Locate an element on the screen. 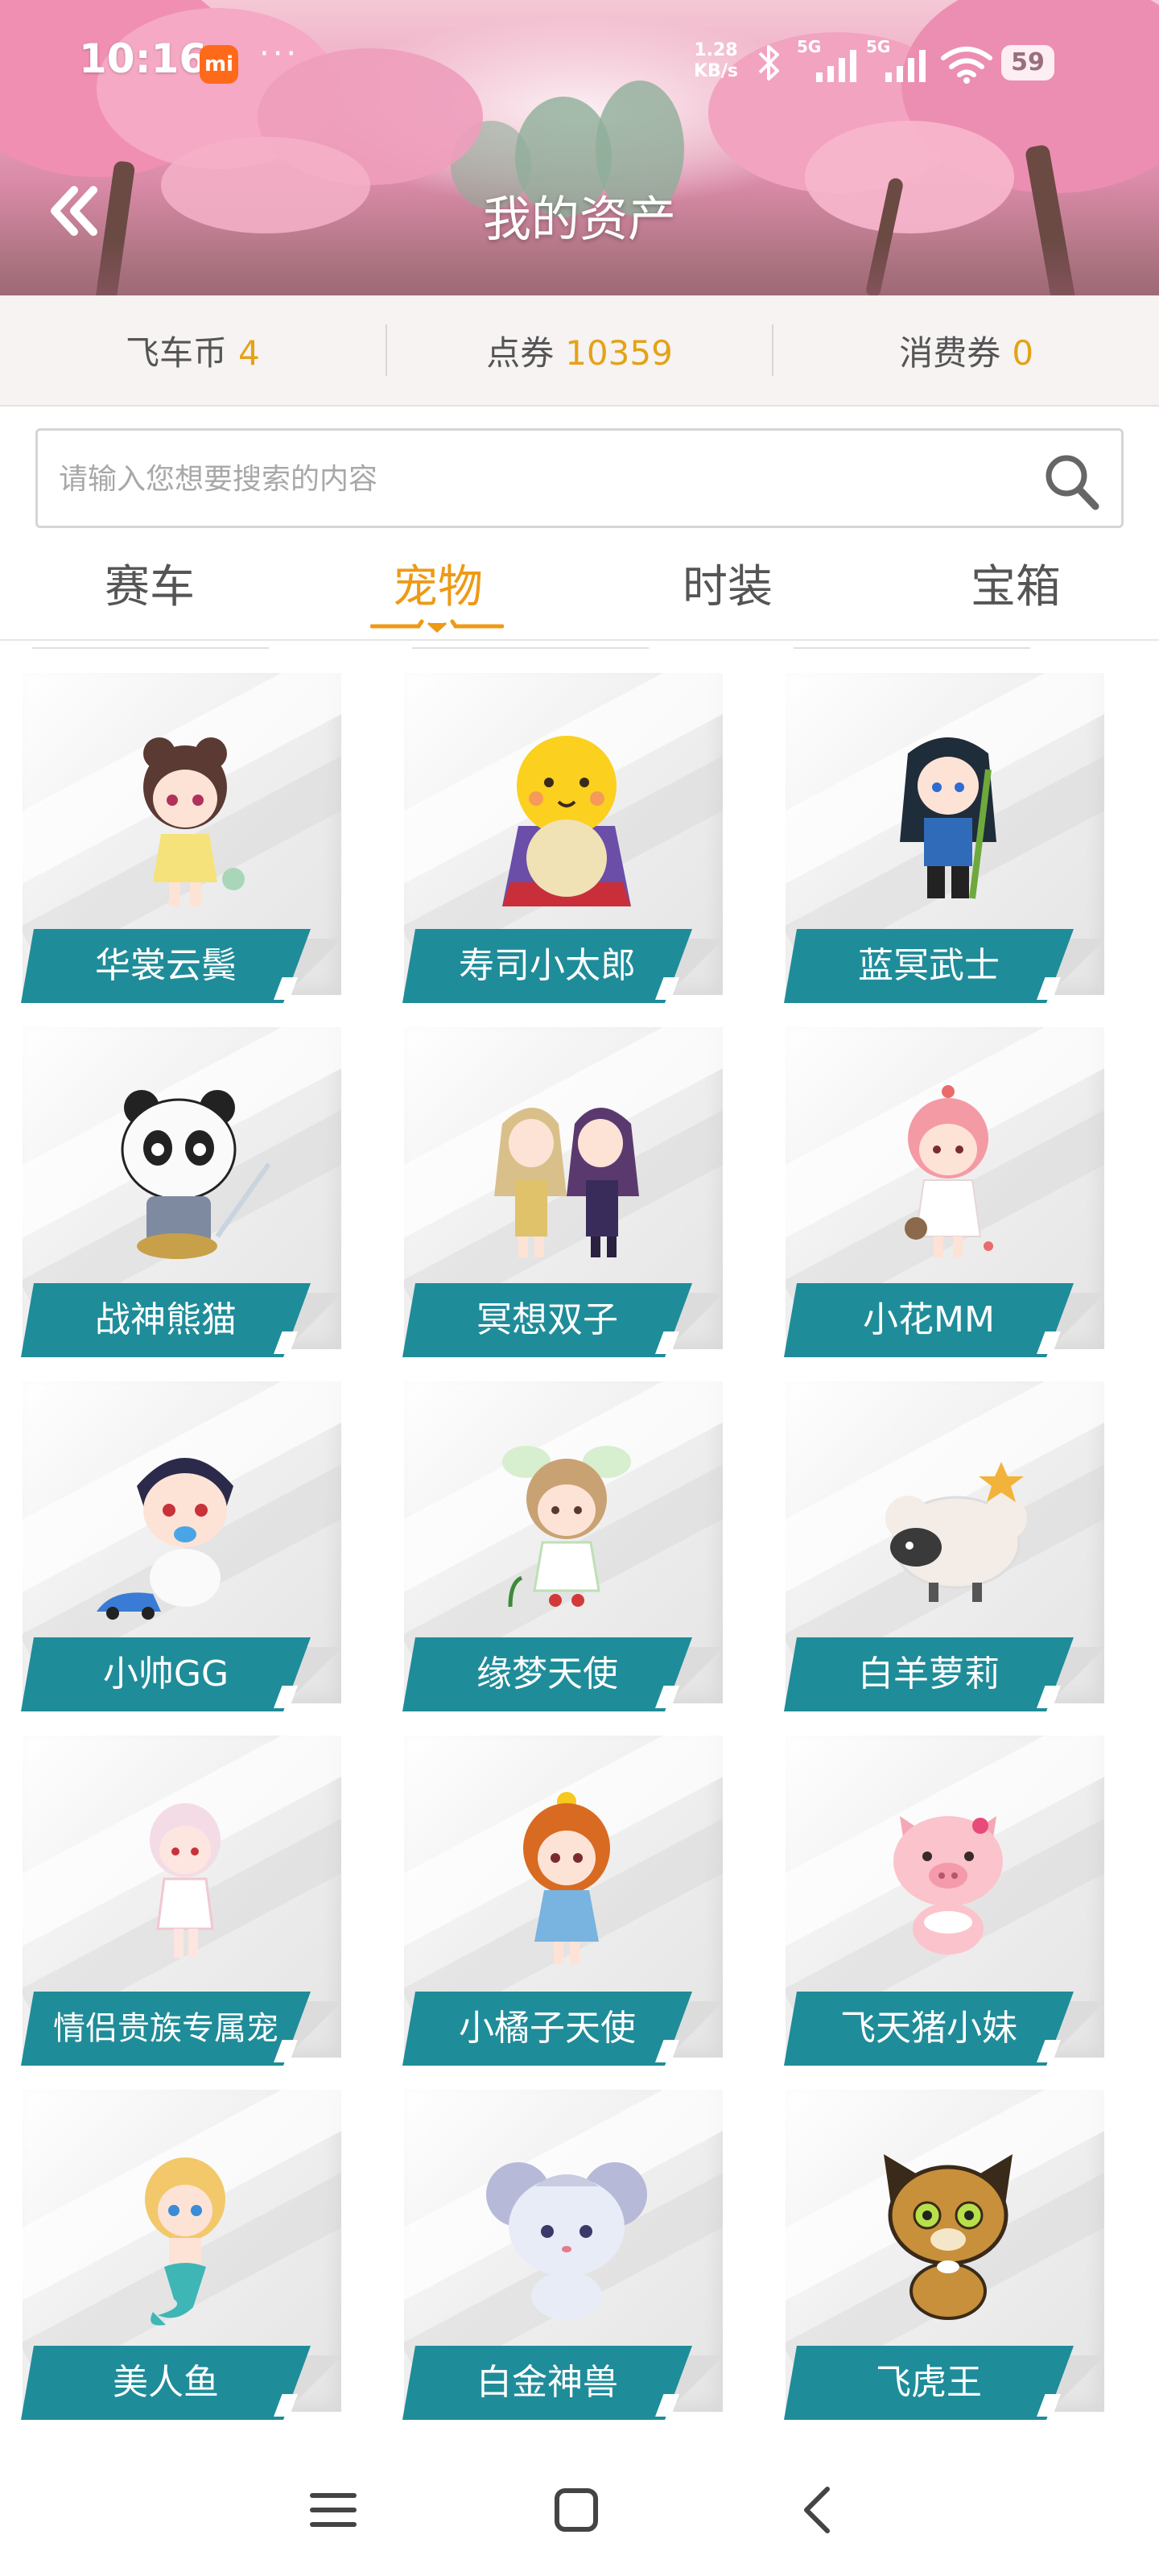  home-square-icon is located at coordinates (576, 2510).